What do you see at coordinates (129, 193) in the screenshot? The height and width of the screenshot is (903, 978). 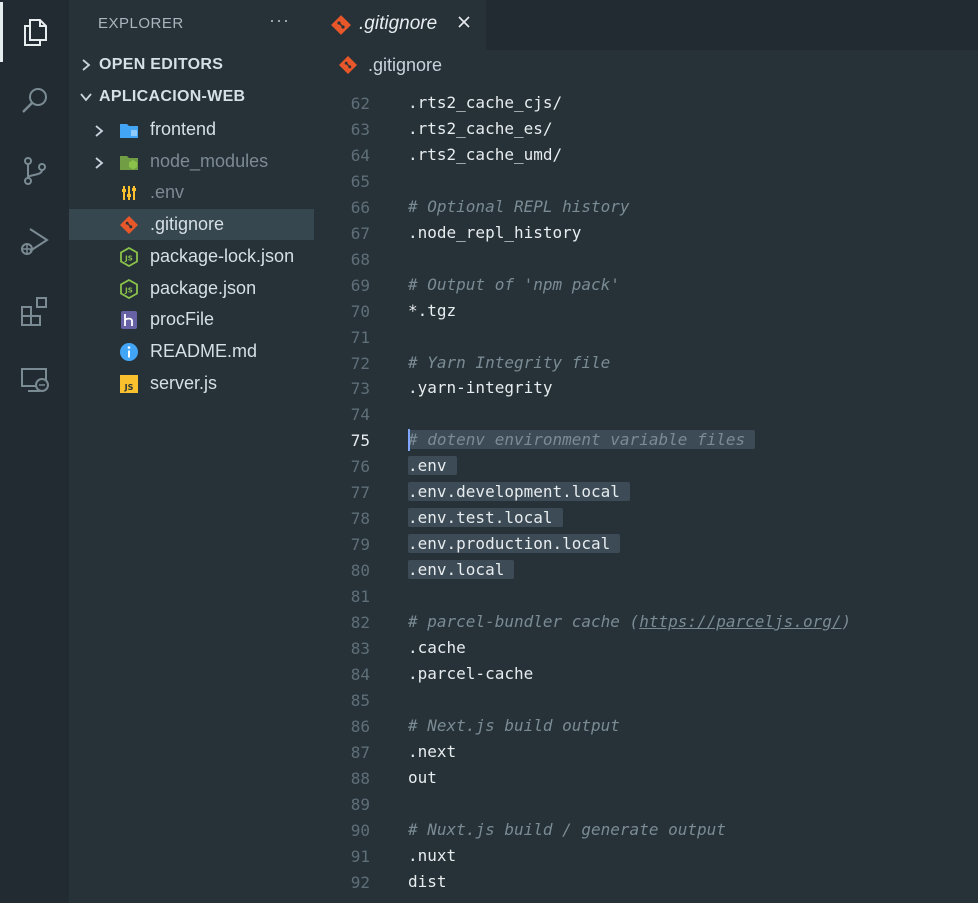 I see `settings-sliders-icon` at bounding box center [129, 193].